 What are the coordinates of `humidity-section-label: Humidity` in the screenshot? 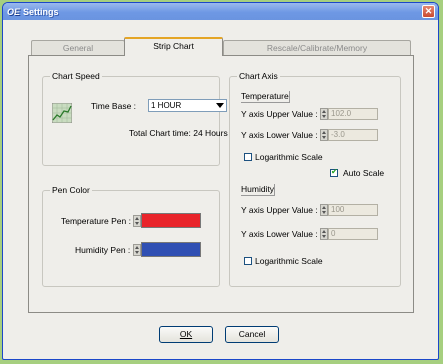 It's located at (258, 190).